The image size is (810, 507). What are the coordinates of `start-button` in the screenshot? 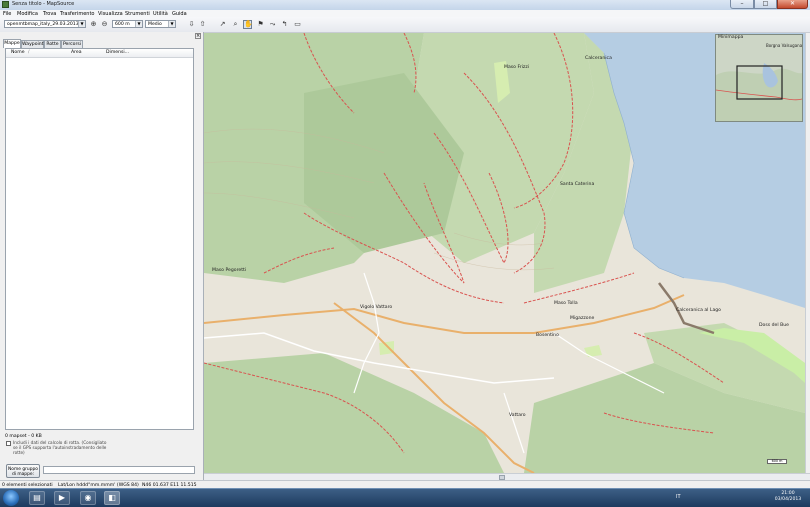 It's located at (11, 498).